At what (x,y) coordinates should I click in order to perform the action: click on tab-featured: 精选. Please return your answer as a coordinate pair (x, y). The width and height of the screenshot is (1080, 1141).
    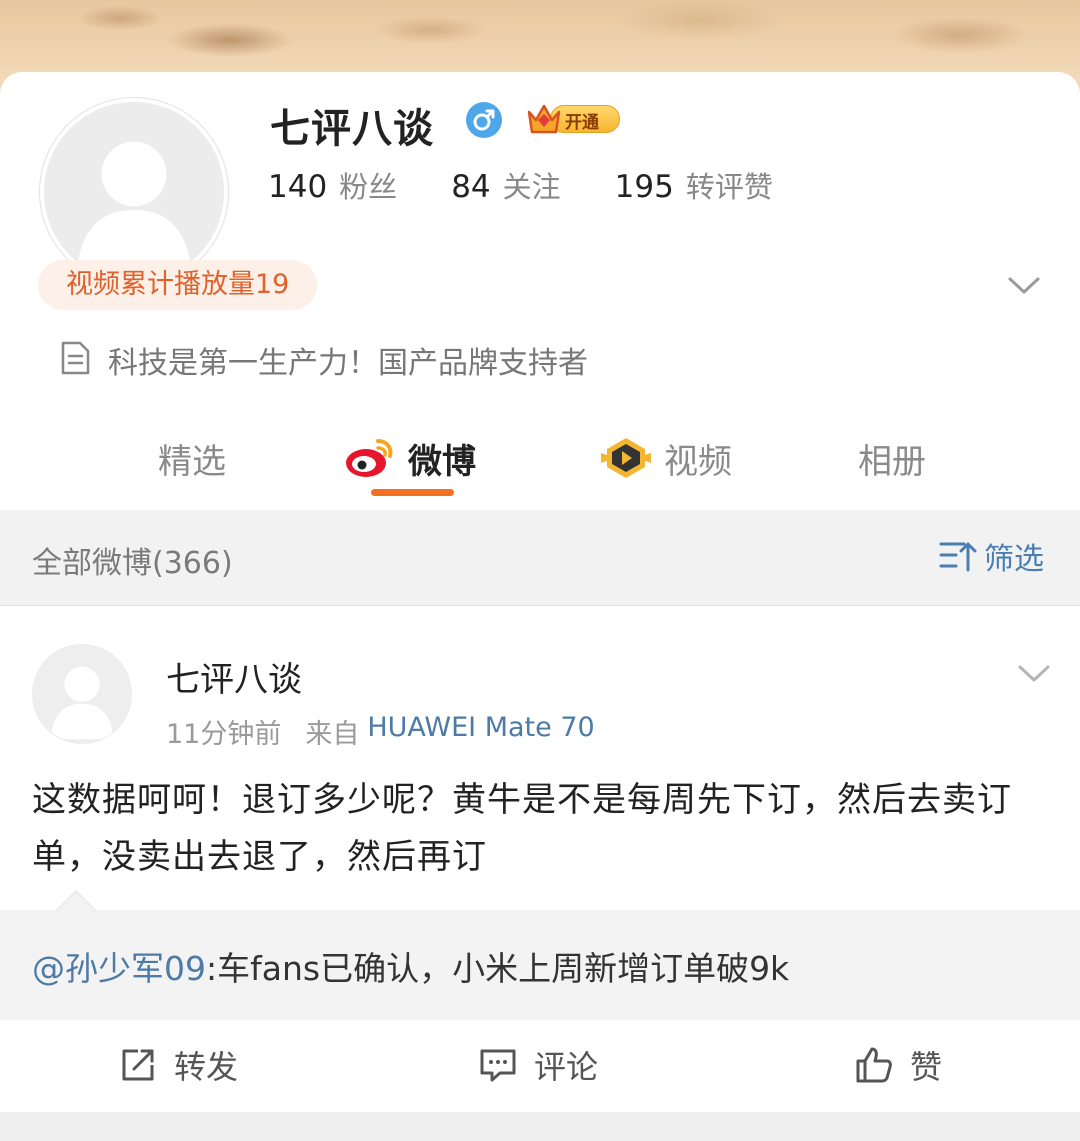
    Looking at the image, I should click on (192, 458).